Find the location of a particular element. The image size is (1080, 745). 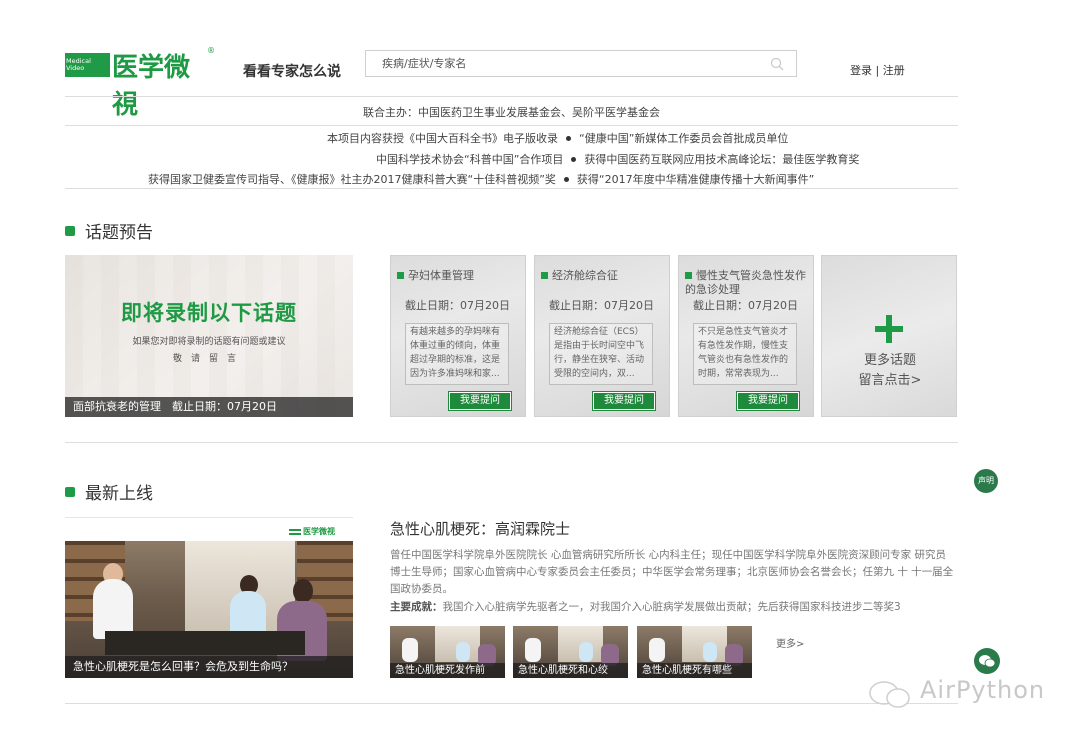

banner-caption: 面部抗衰老的管理 截止日期：07月20日 is located at coordinates (209, 407).